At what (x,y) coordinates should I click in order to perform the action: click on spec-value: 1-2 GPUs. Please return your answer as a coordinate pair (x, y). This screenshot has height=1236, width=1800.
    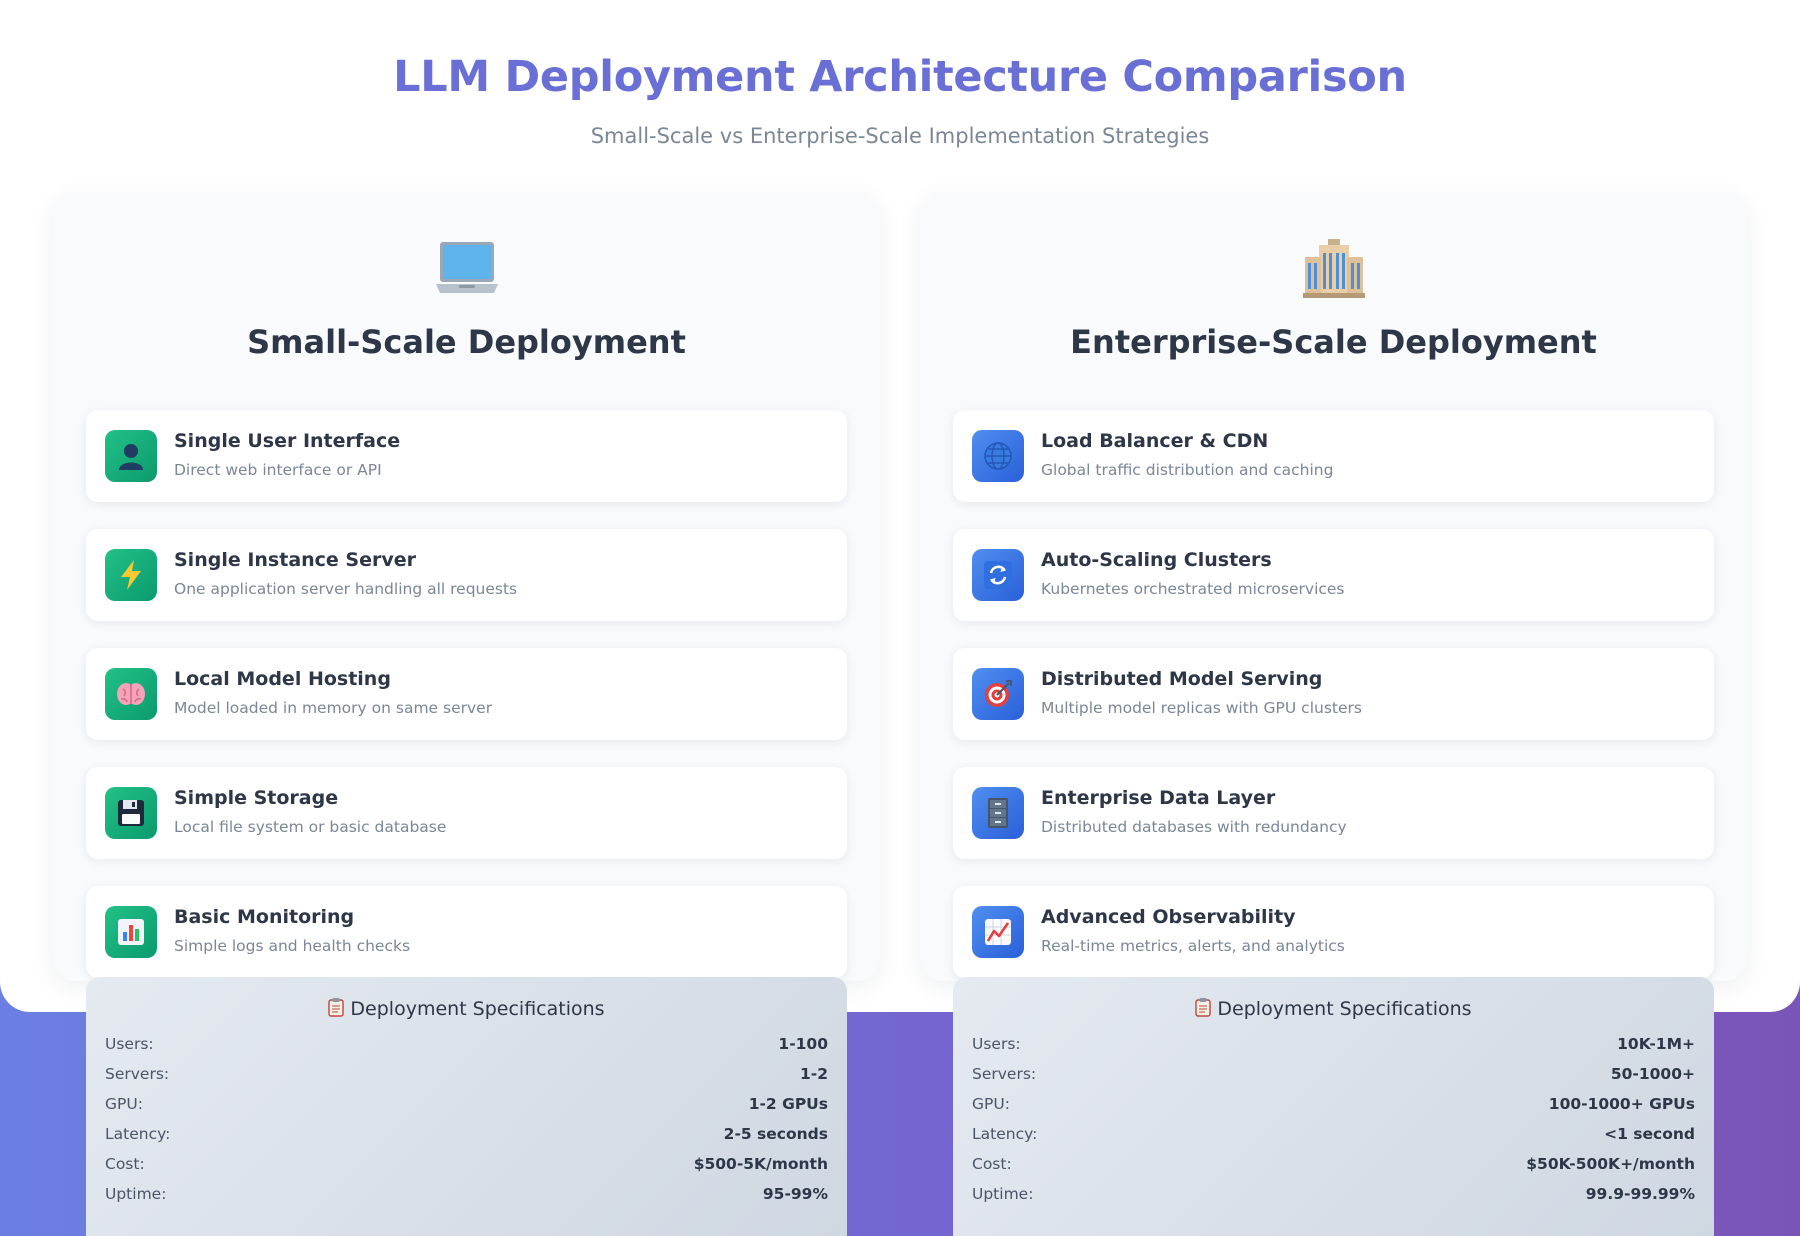
    Looking at the image, I should click on (788, 1104).